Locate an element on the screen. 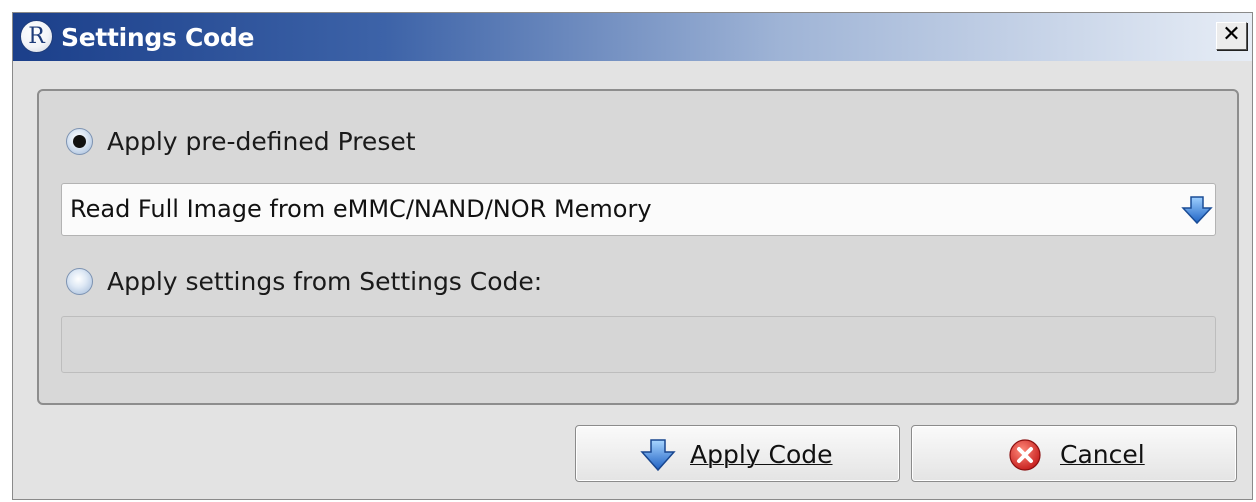 The height and width of the screenshot is (502, 1256). close-icon: ✕ is located at coordinates (1231, 34).